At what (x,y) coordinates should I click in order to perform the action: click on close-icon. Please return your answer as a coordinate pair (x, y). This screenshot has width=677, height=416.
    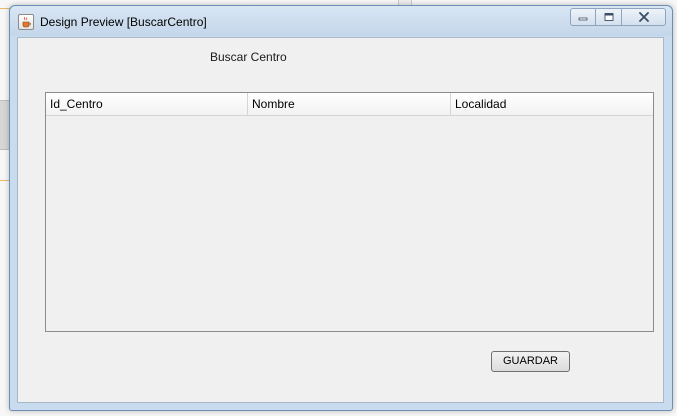
    Looking at the image, I should click on (643, 17).